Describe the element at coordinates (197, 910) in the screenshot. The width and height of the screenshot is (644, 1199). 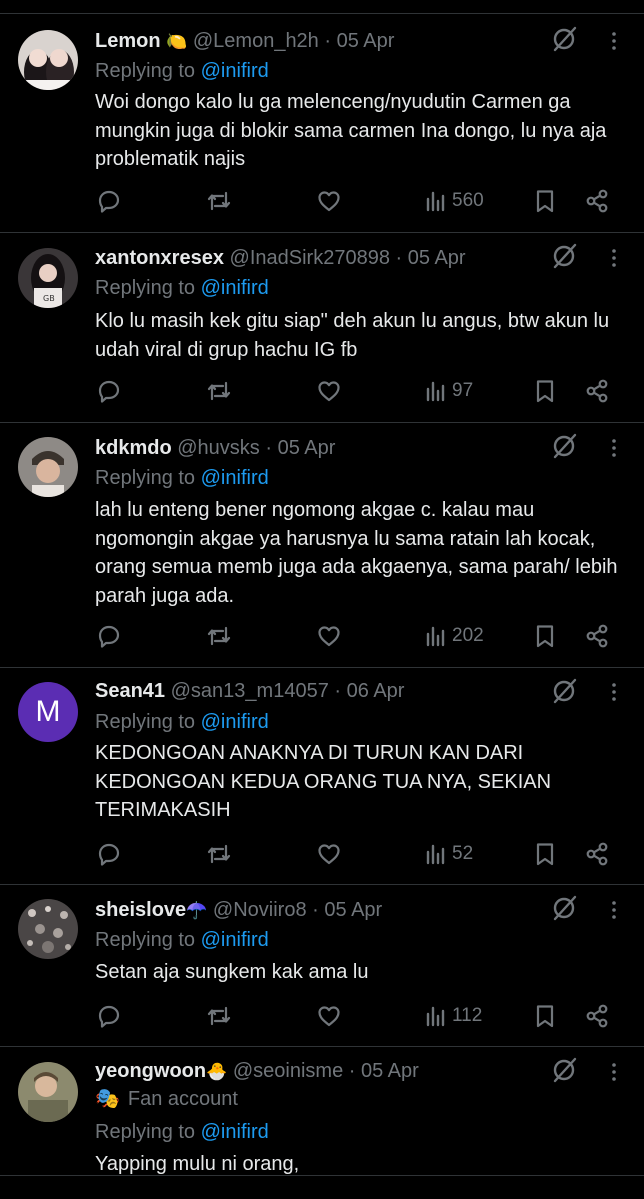
I see `name-badge: ☂️` at that location.